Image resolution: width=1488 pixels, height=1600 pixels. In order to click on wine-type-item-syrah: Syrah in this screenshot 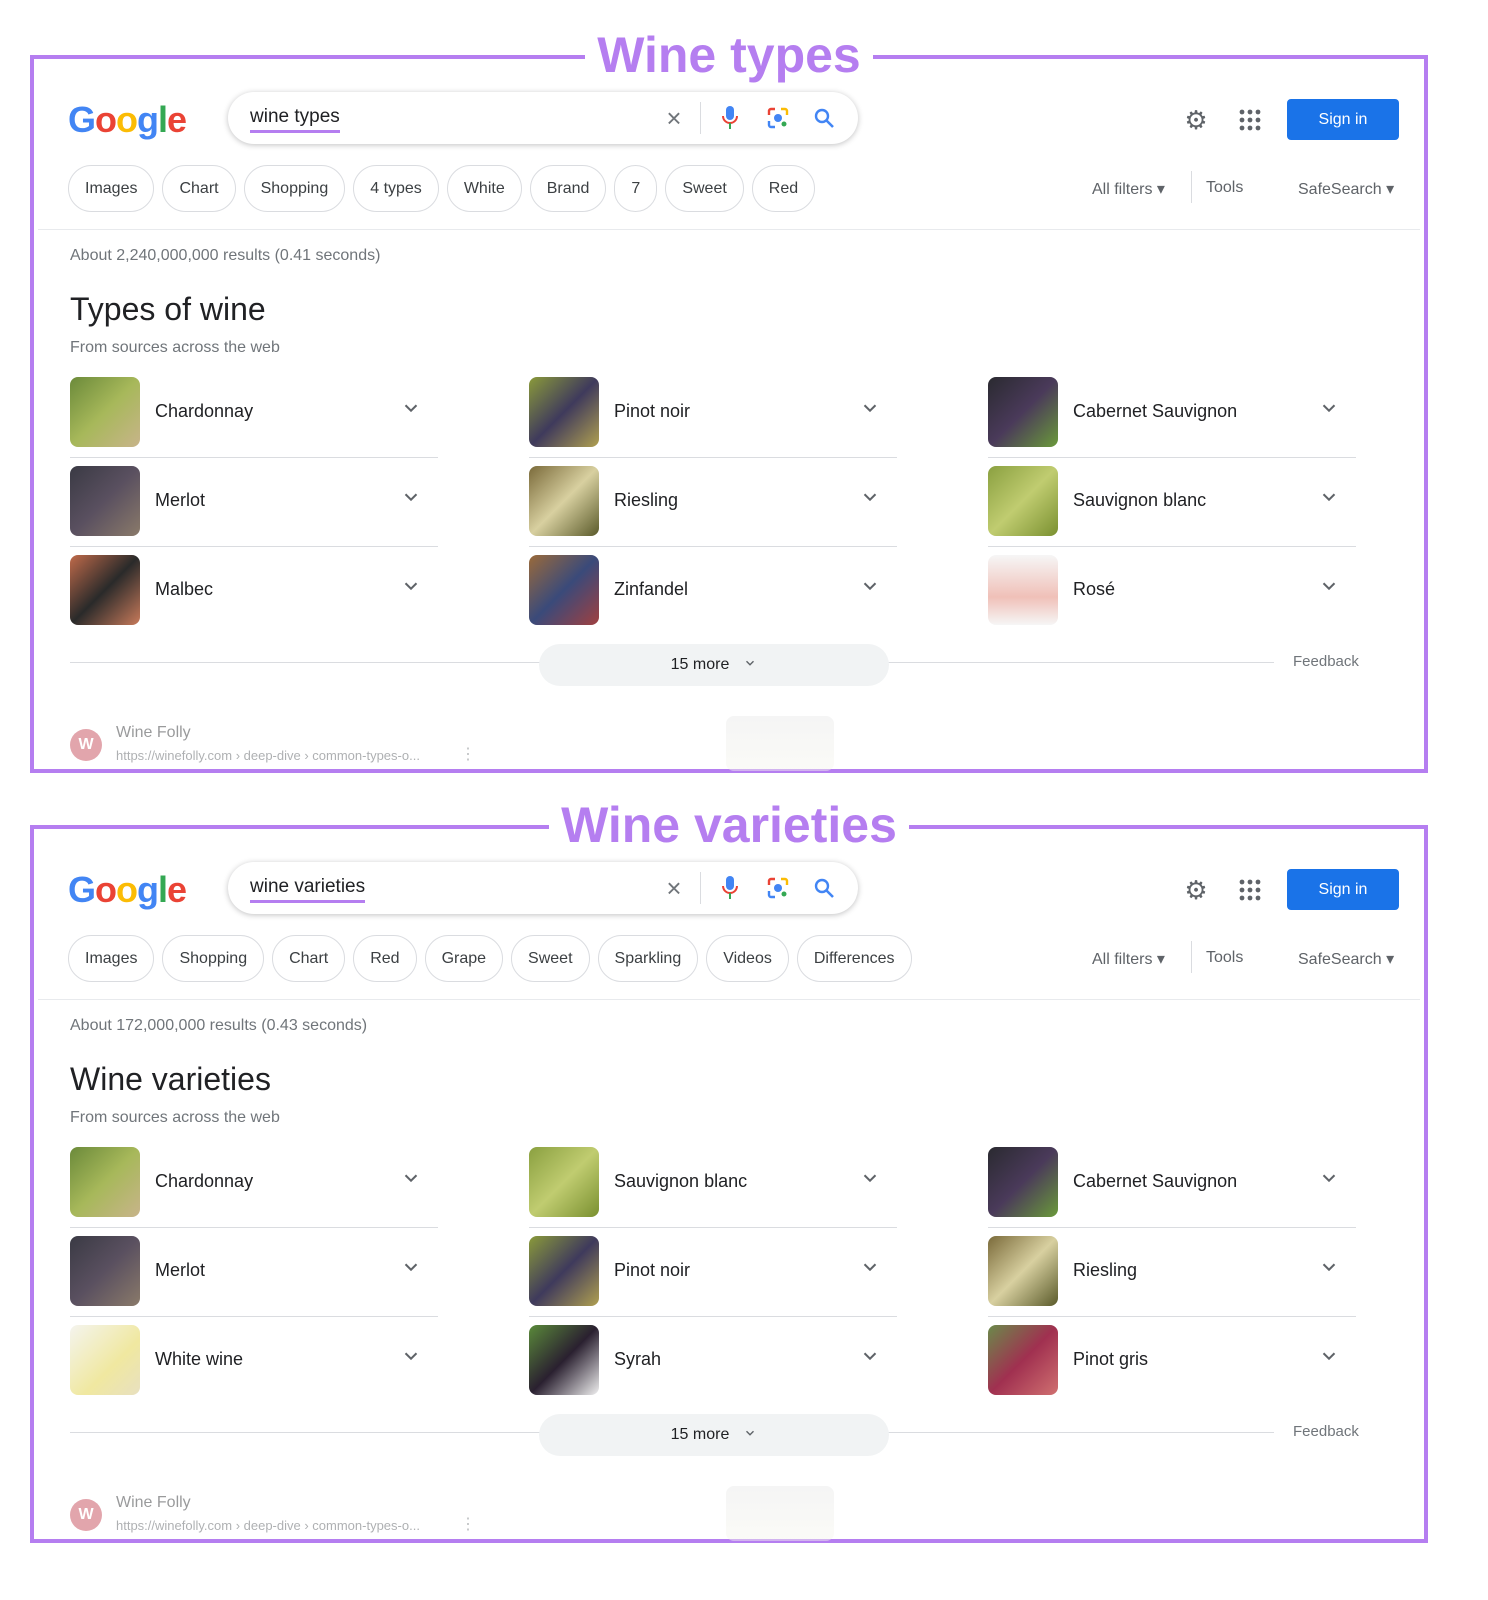, I will do `click(713, 1369)`.